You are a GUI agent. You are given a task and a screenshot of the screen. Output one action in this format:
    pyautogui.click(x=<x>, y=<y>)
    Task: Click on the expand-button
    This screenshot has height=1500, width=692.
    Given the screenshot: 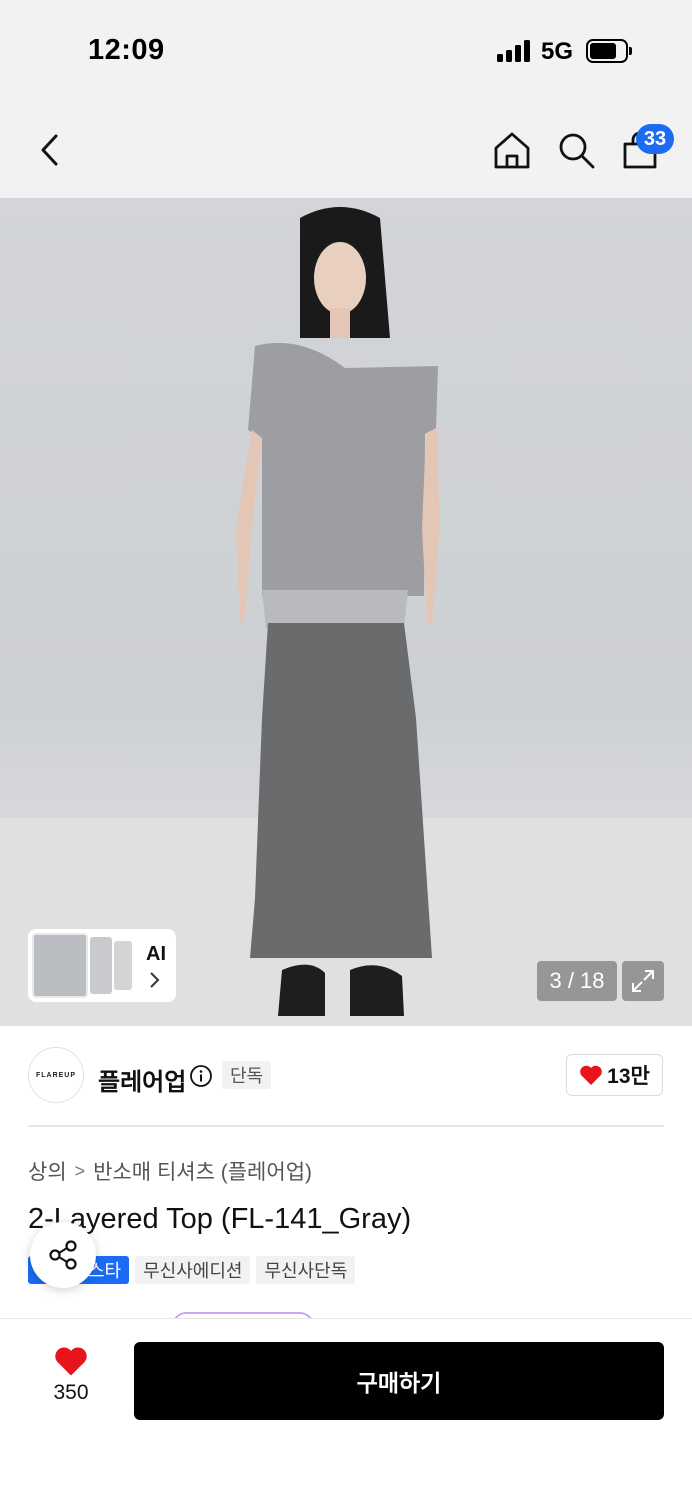 What is the action you would take?
    pyautogui.click(x=643, y=981)
    